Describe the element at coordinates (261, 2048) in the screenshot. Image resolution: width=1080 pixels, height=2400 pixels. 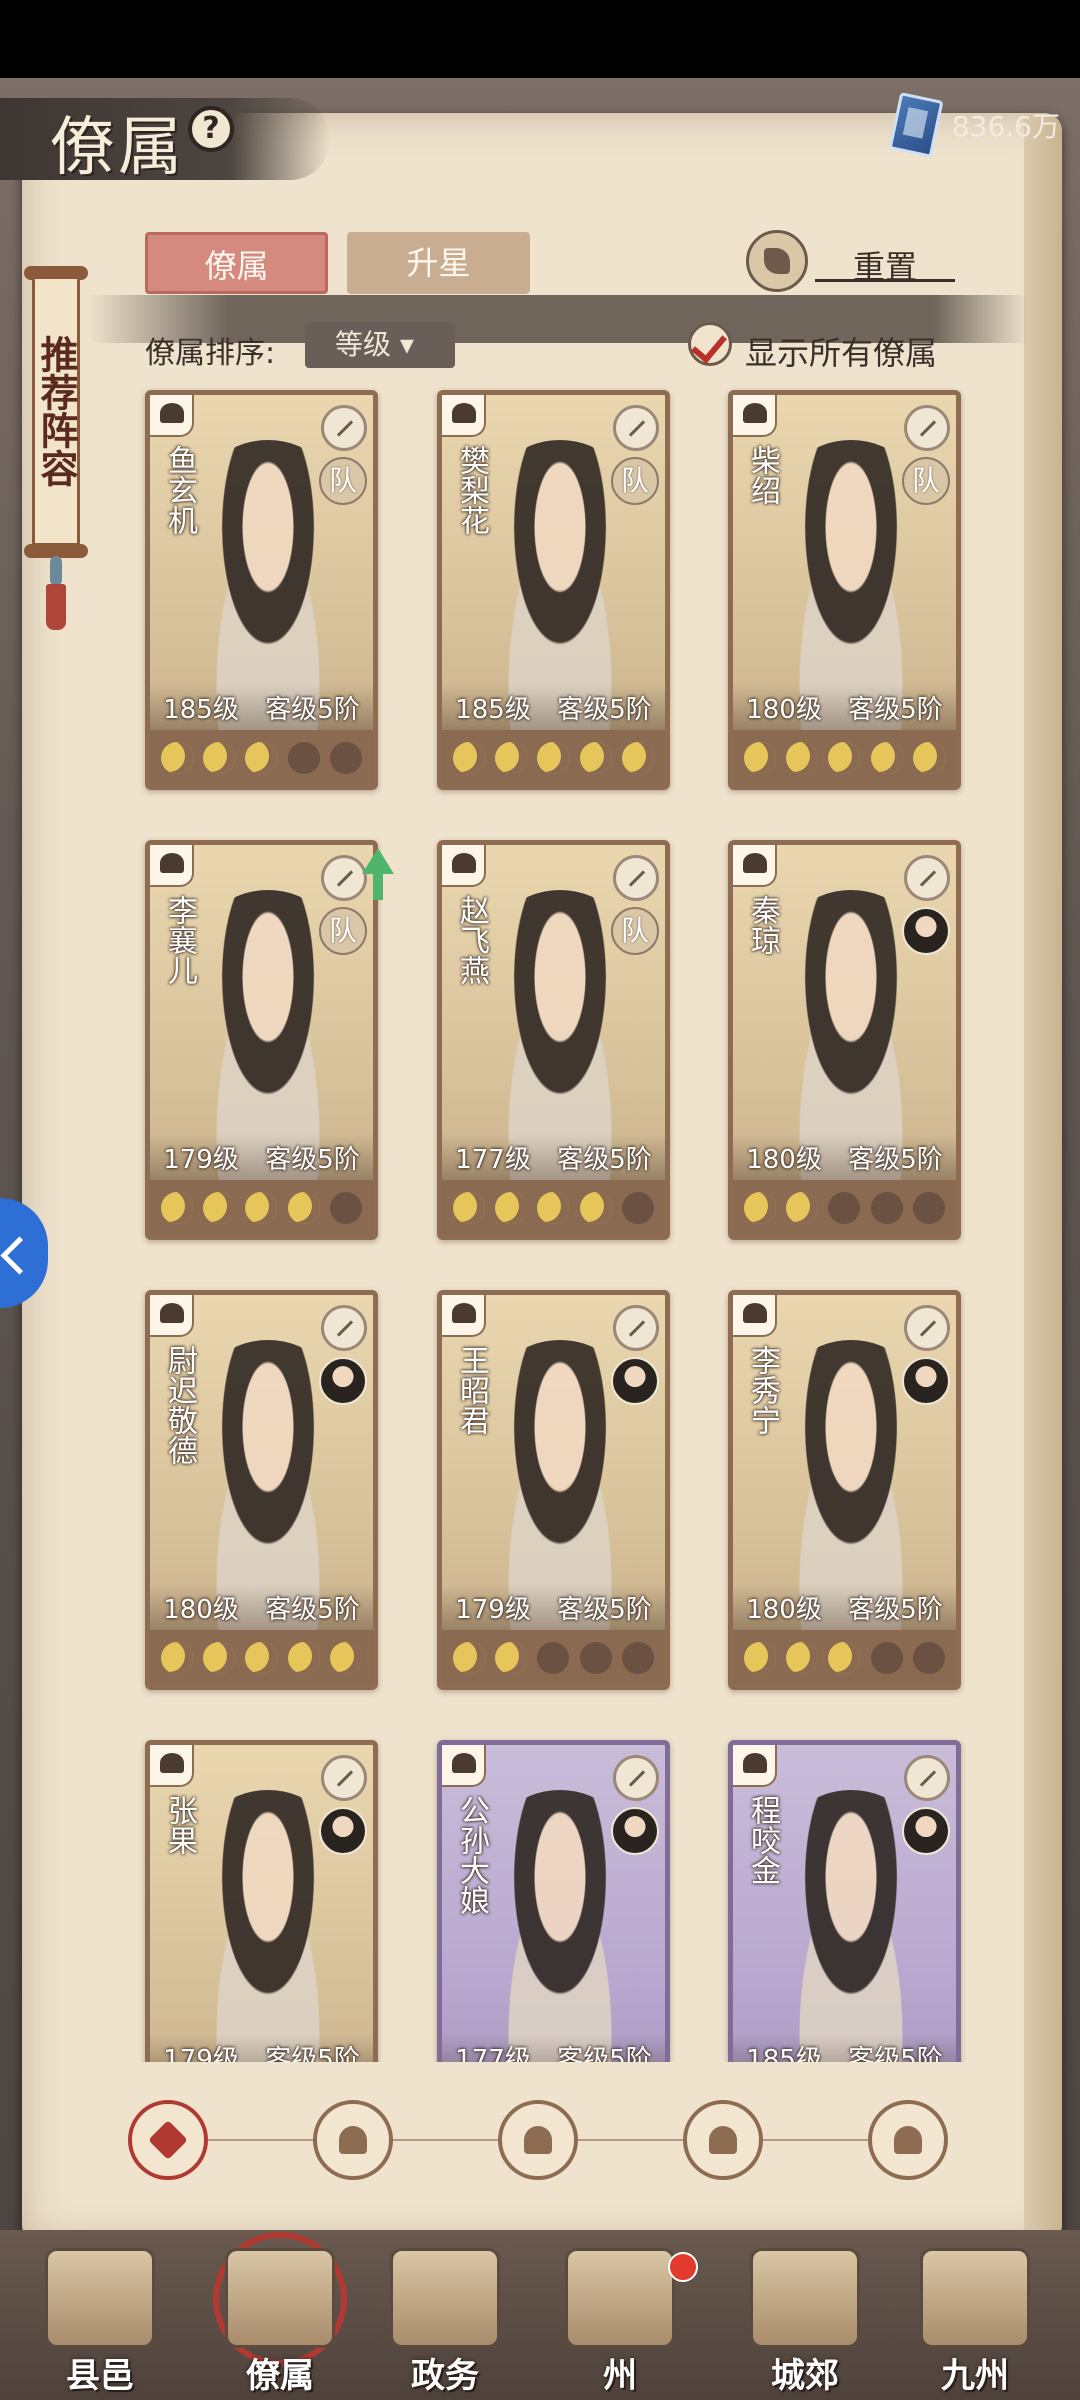
I see `card-info: 179级 客级5阶` at that location.